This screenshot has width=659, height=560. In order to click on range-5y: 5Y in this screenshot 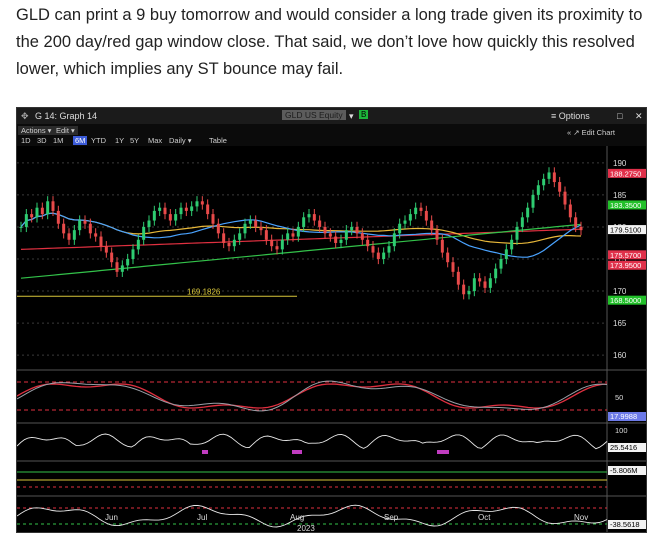, I will do `click(134, 140)`.